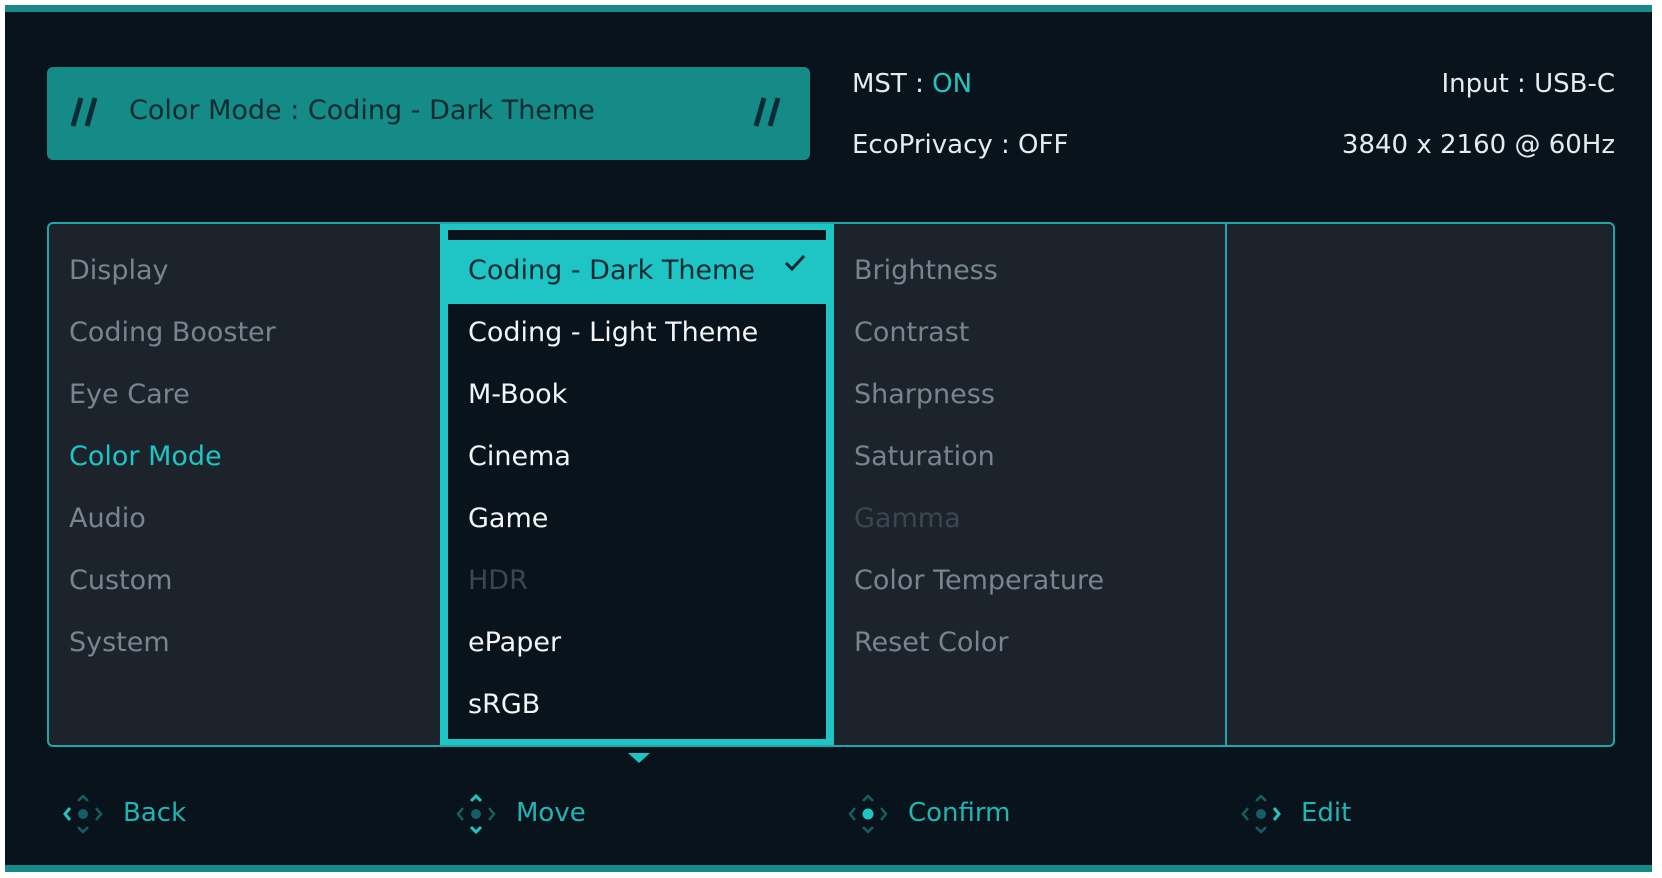  I want to click on setting-color-temperature: Color Temperature, so click(979, 581).